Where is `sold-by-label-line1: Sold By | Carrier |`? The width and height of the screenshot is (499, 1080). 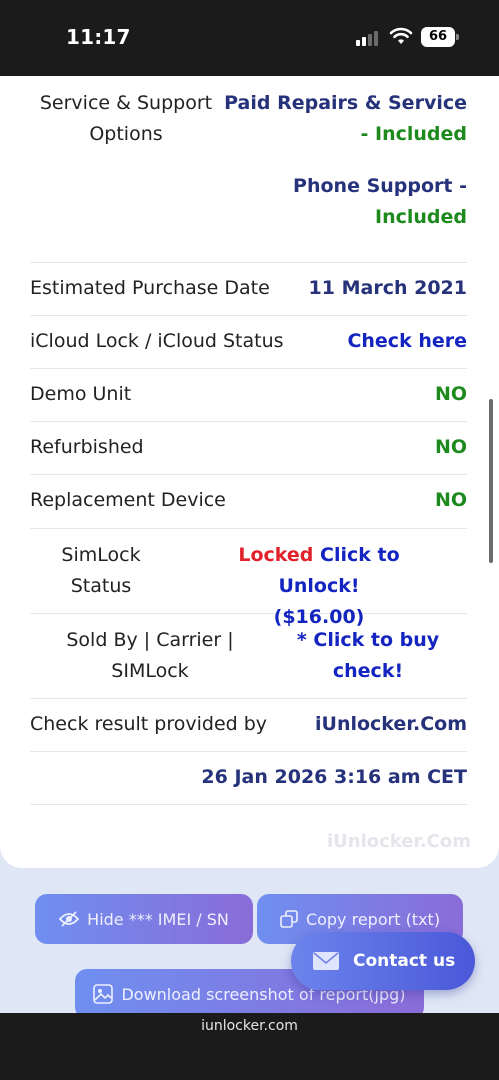
sold-by-label-line1: Sold By | Carrier | is located at coordinates (150, 640).